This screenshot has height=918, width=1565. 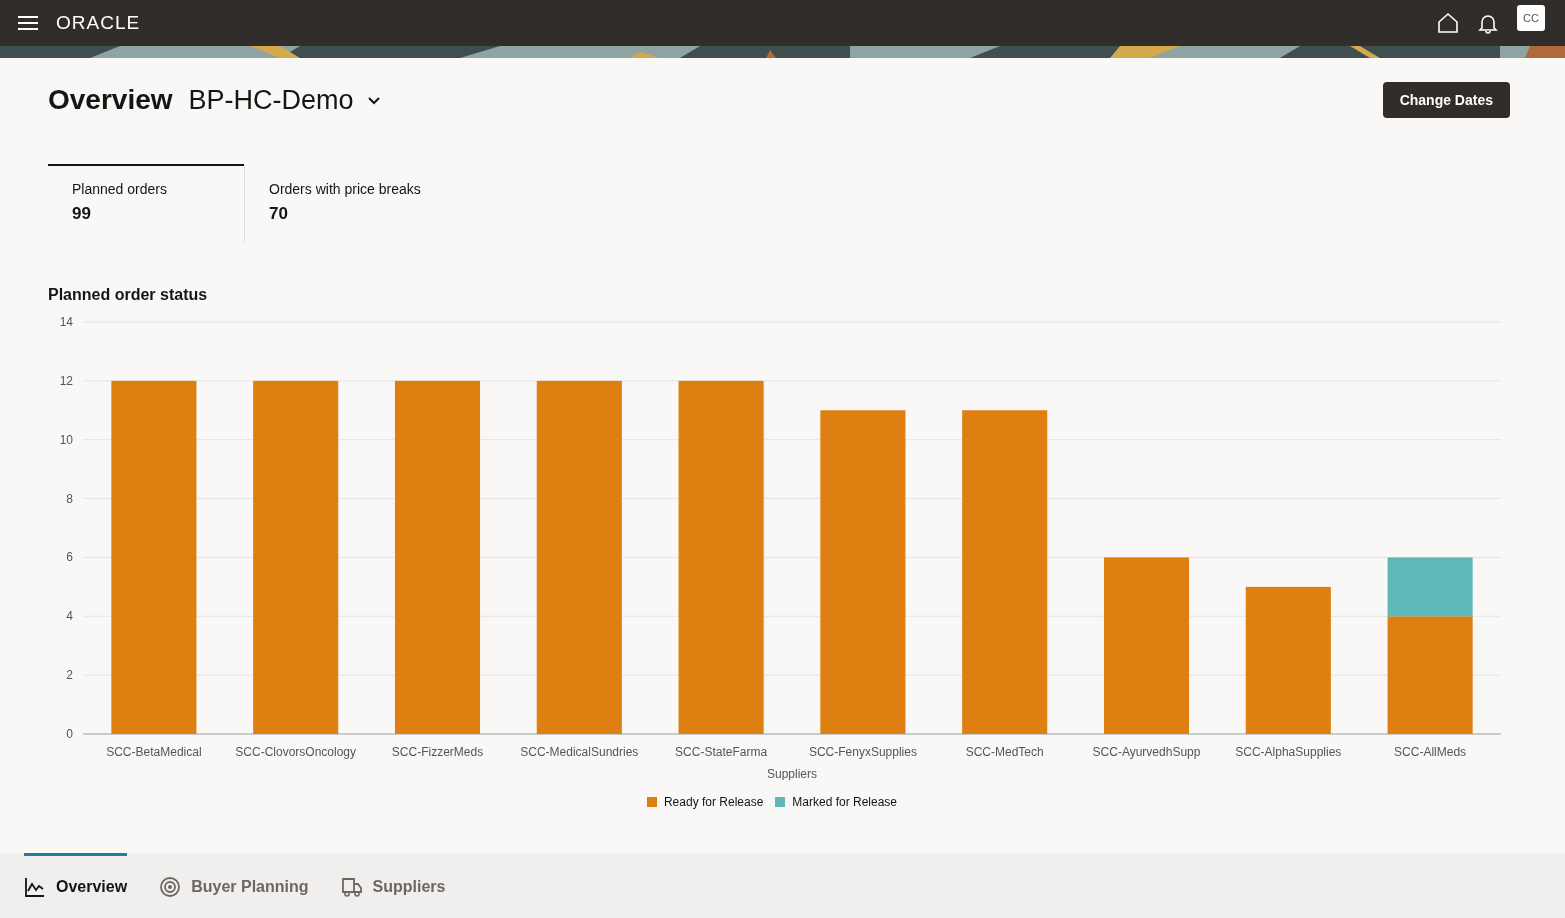 I want to click on page-title: Overview, so click(x=110, y=100).